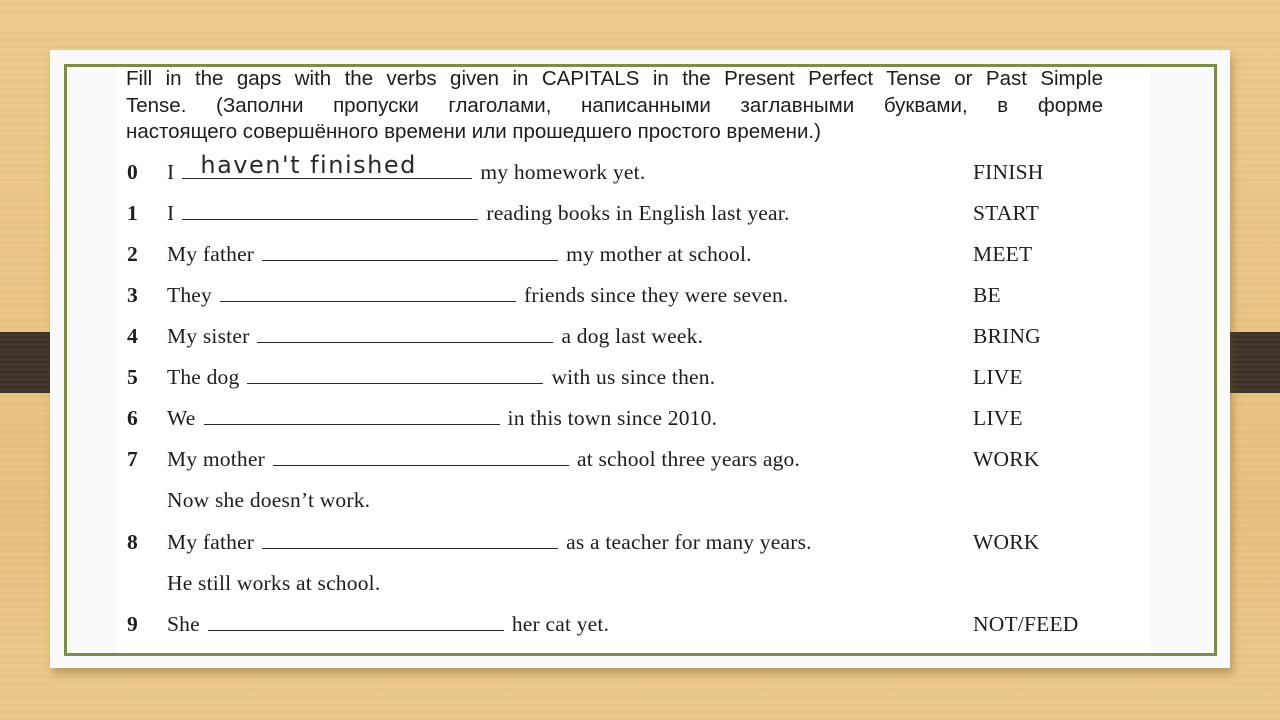  Describe the element at coordinates (216, 459) in the screenshot. I see `sentence-start: My mother` at that location.